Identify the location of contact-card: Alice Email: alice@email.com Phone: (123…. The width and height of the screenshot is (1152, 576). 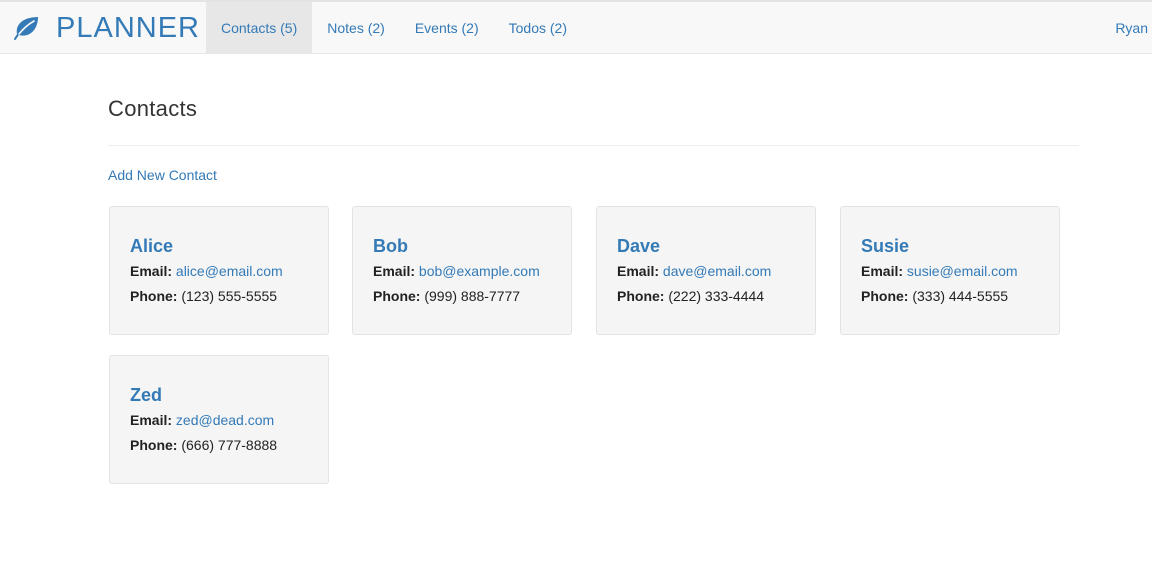
(219, 270).